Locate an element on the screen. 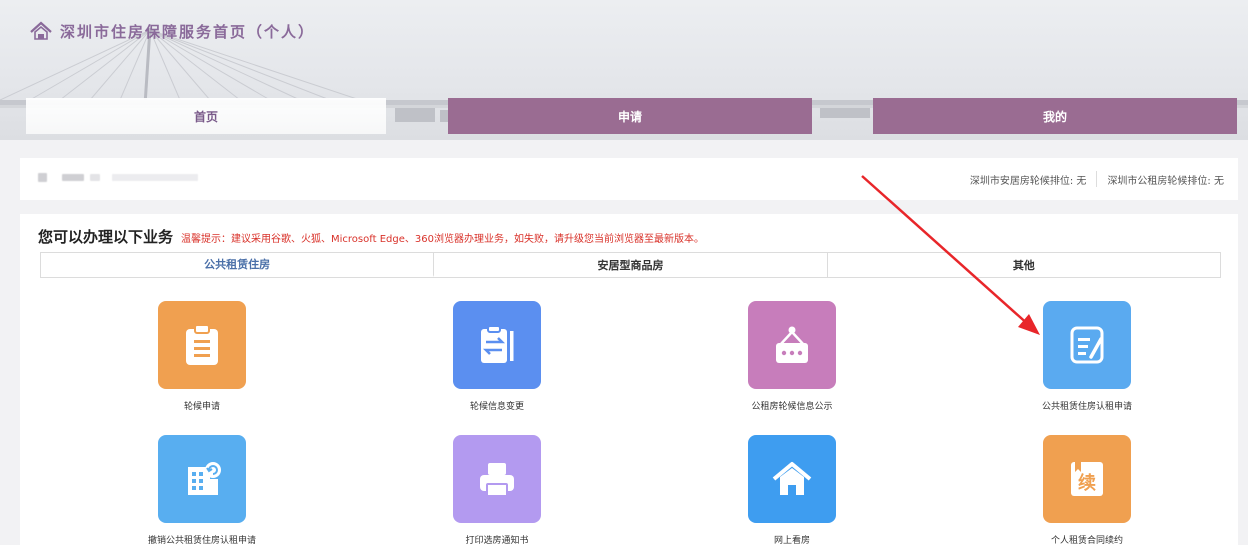 This screenshot has height=545, width=1248. page-title: 深圳市住房保障服务首页（个人） is located at coordinates (188, 31).